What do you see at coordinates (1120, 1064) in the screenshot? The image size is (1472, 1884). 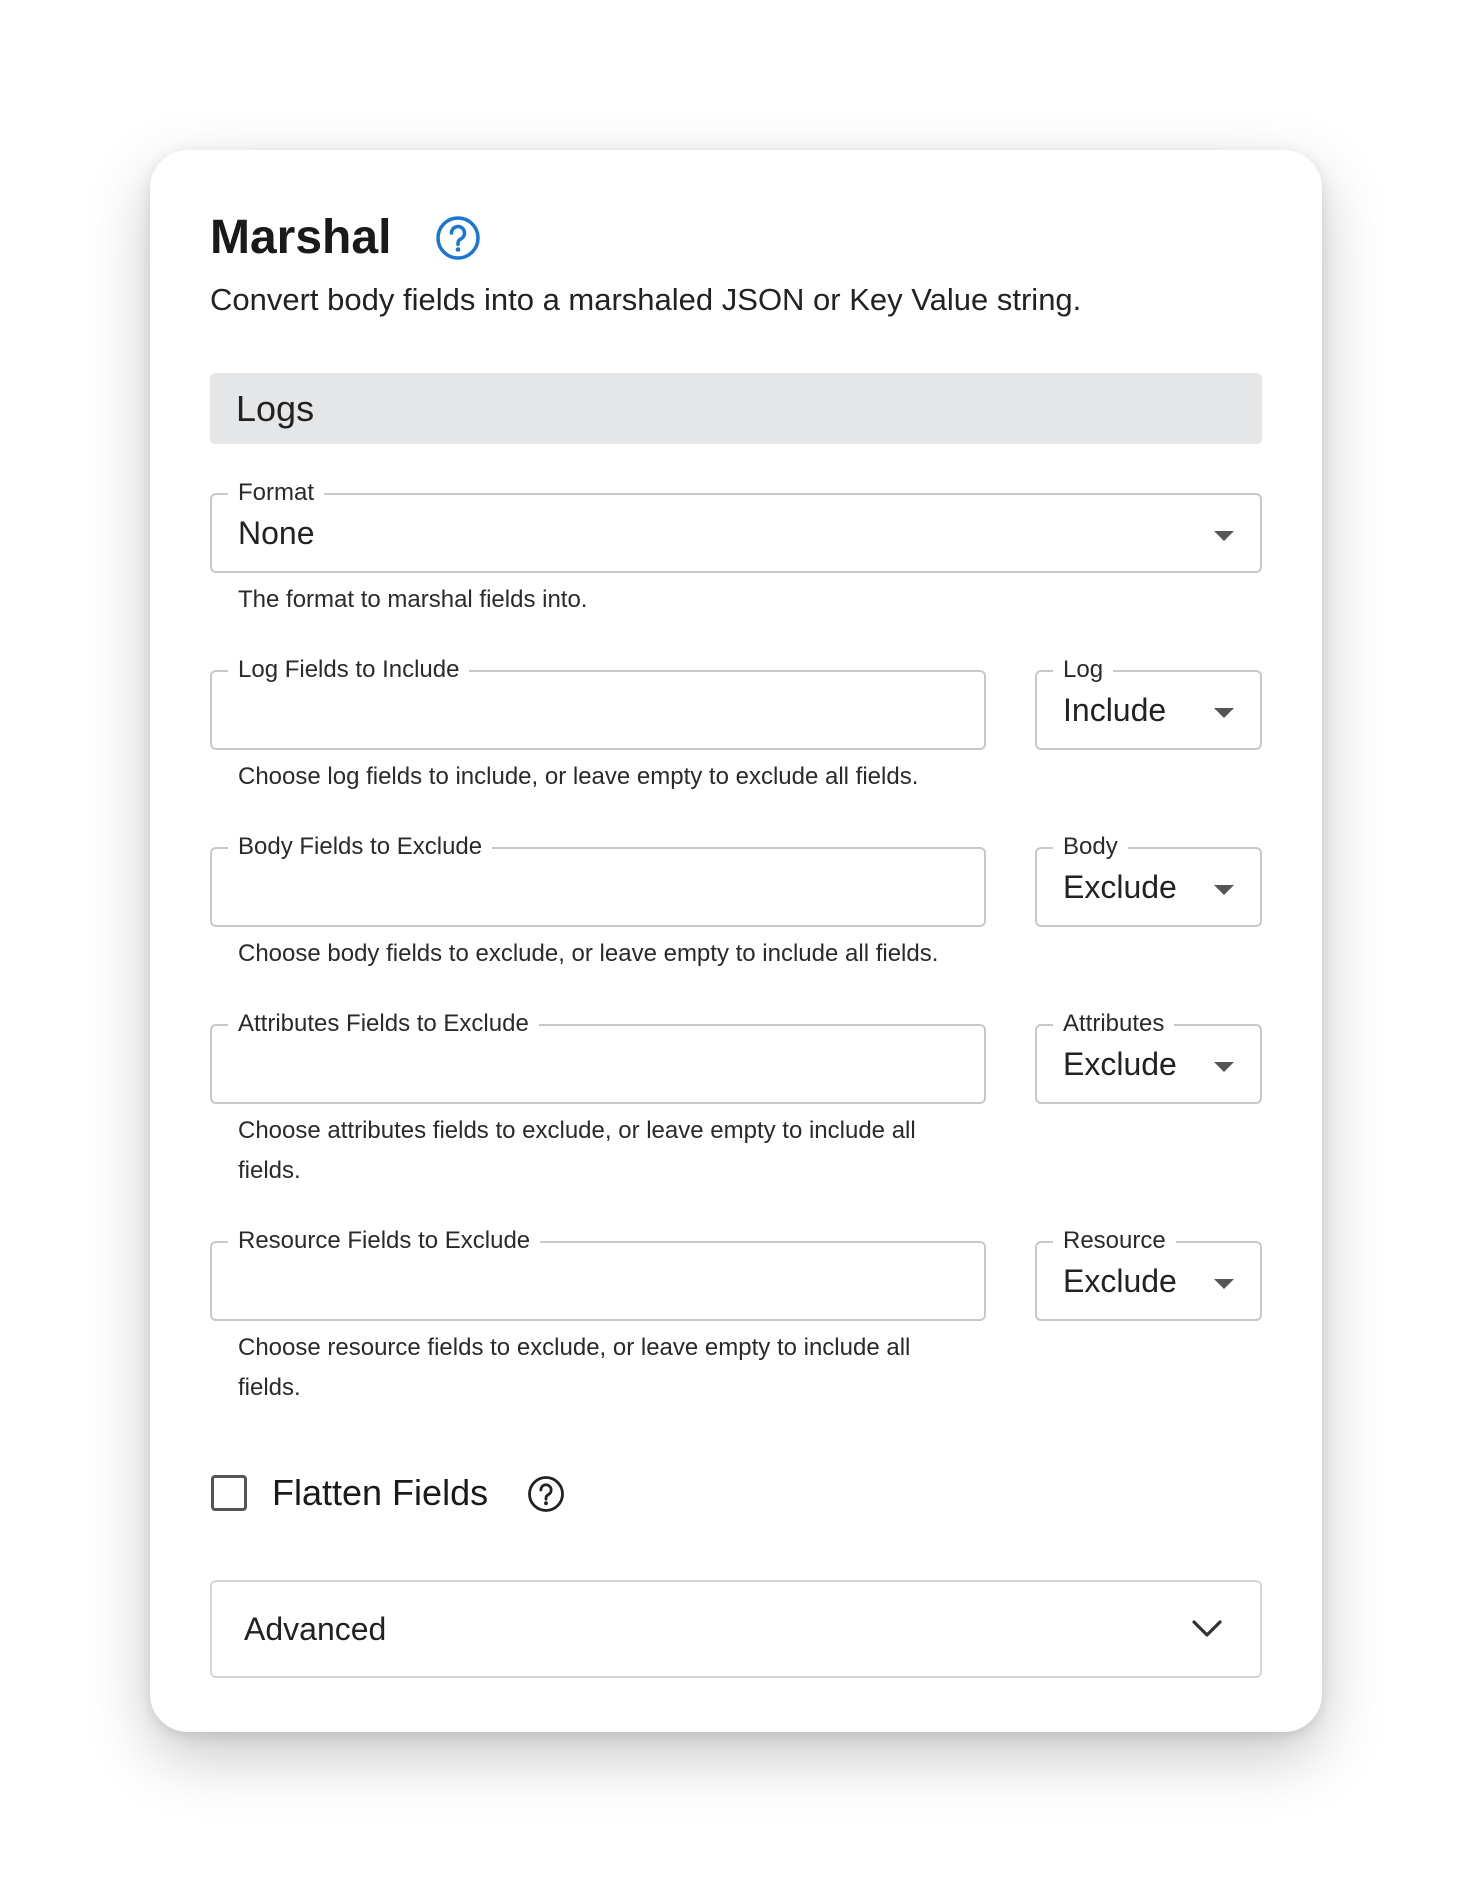 I see `attributes-mode-value: Exclude` at bounding box center [1120, 1064].